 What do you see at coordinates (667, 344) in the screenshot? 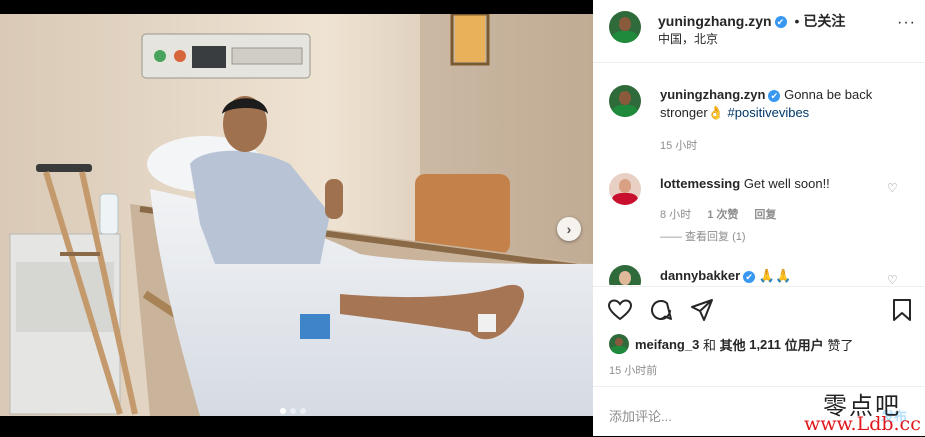
I see `liker-username-link: meifang_3` at bounding box center [667, 344].